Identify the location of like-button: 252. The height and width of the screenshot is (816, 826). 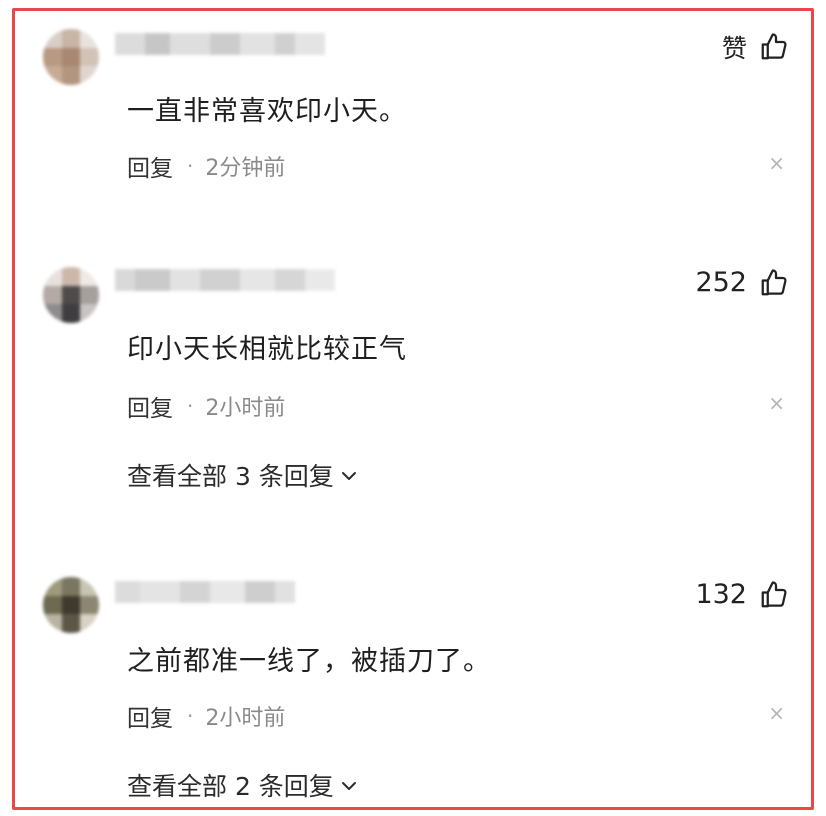
(742, 282).